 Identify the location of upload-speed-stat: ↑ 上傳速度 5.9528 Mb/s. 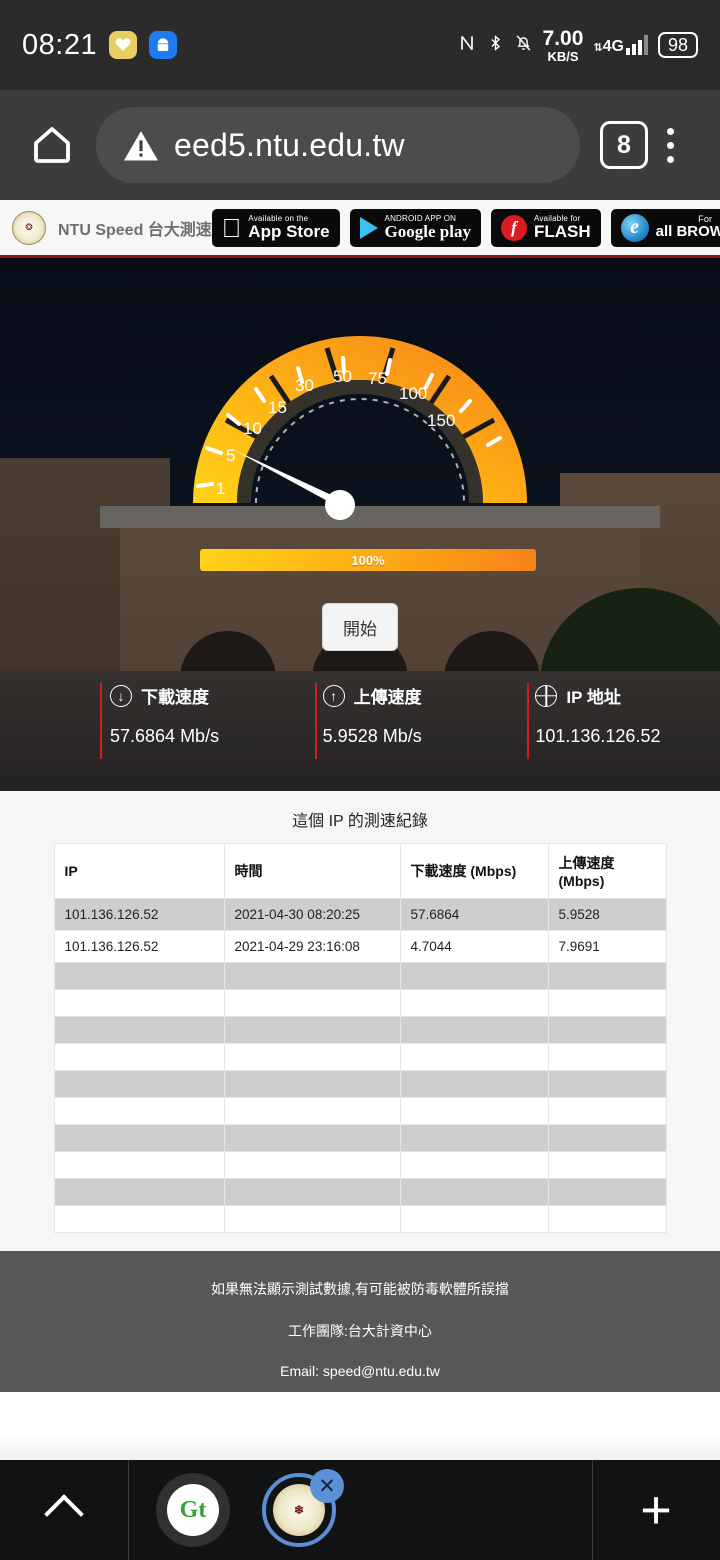
(401, 733).